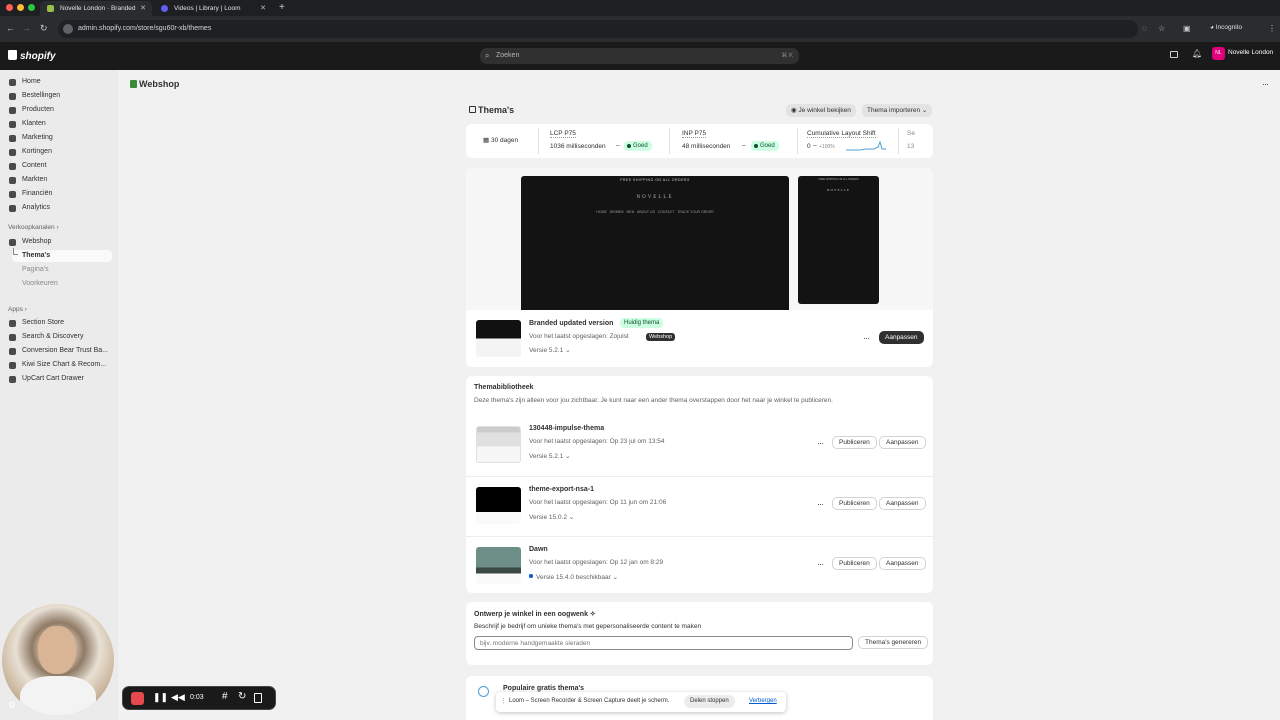 The height and width of the screenshot is (720, 1280). What do you see at coordinates (12, 323) in the screenshot?
I see `app-icon` at bounding box center [12, 323].